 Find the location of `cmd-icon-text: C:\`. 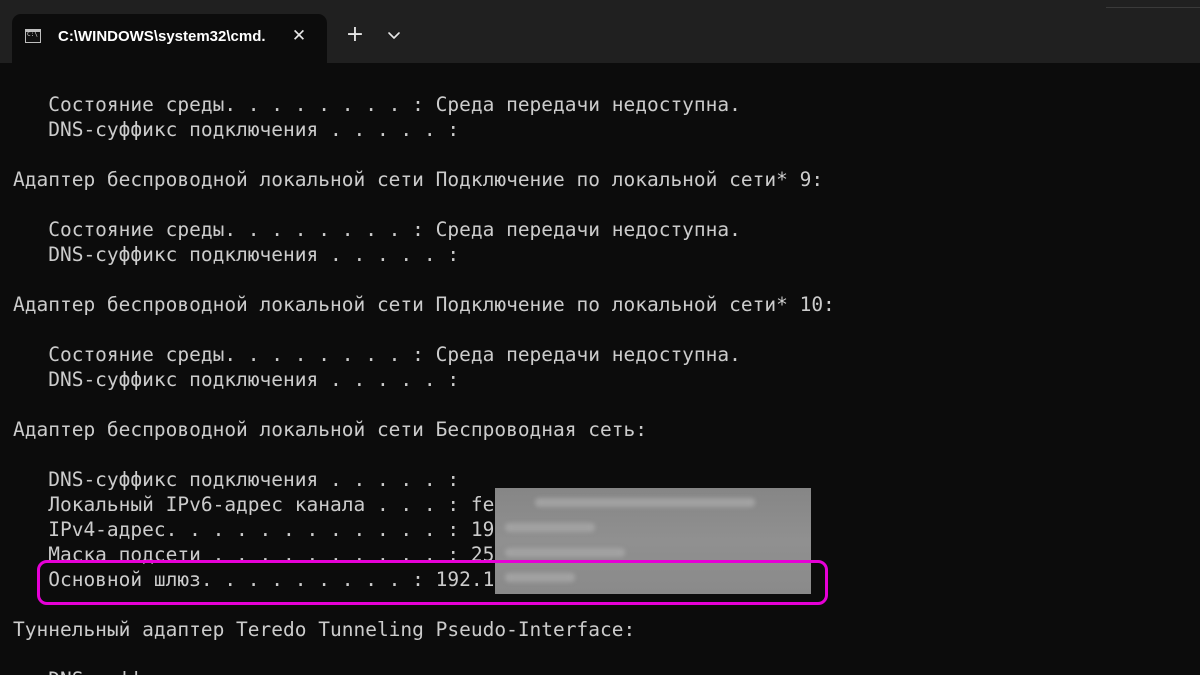

cmd-icon-text: C:\ is located at coordinates (32, 34).